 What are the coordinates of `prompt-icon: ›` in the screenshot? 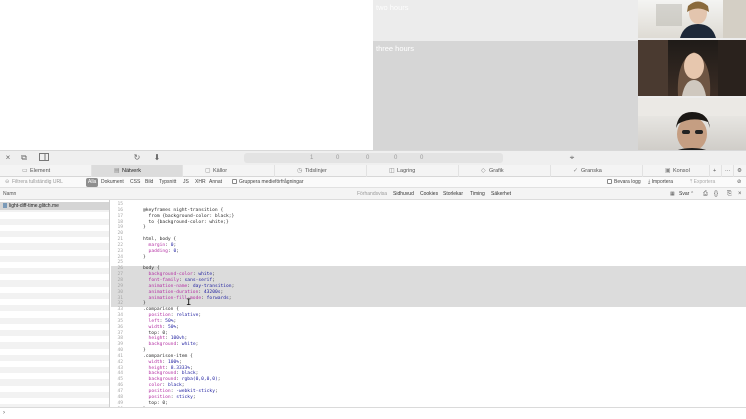 It's located at (4, 413).